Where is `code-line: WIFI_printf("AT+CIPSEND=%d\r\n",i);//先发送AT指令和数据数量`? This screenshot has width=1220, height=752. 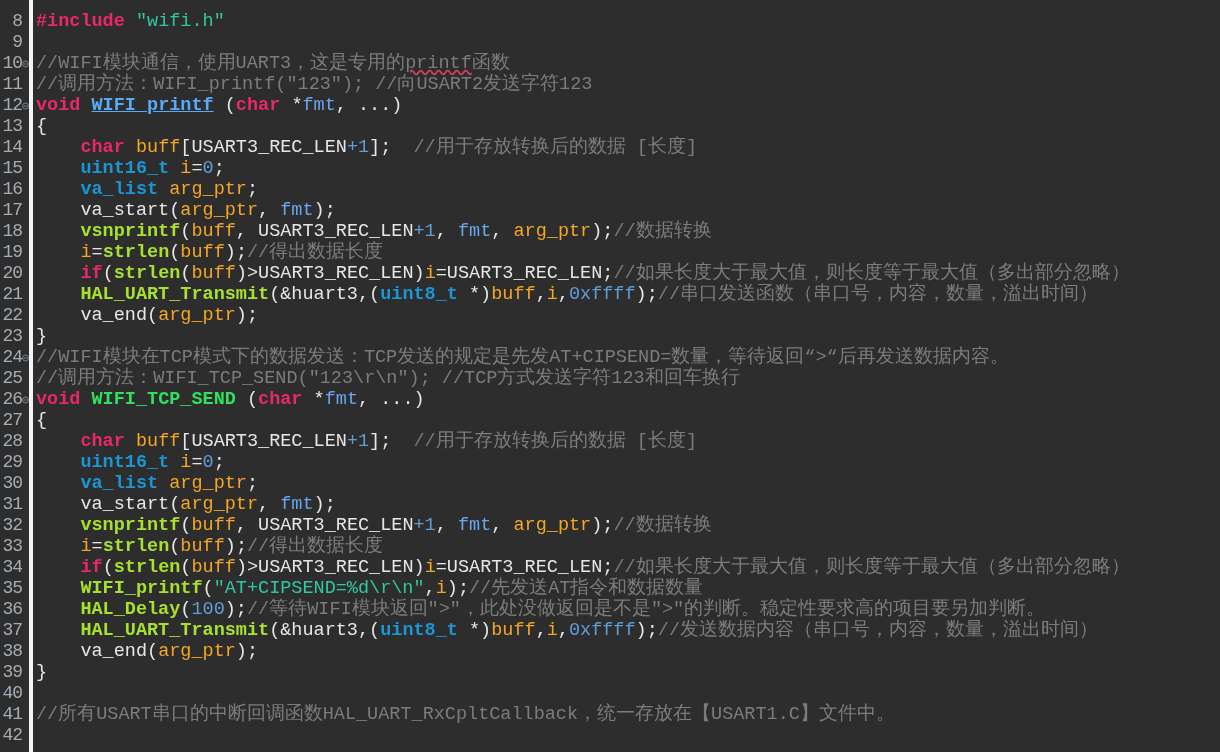
code-line: WIFI_printf("AT+CIPSEND=%d\r\n",i);//先发送AT指令和数据数量 is located at coordinates (391, 588).